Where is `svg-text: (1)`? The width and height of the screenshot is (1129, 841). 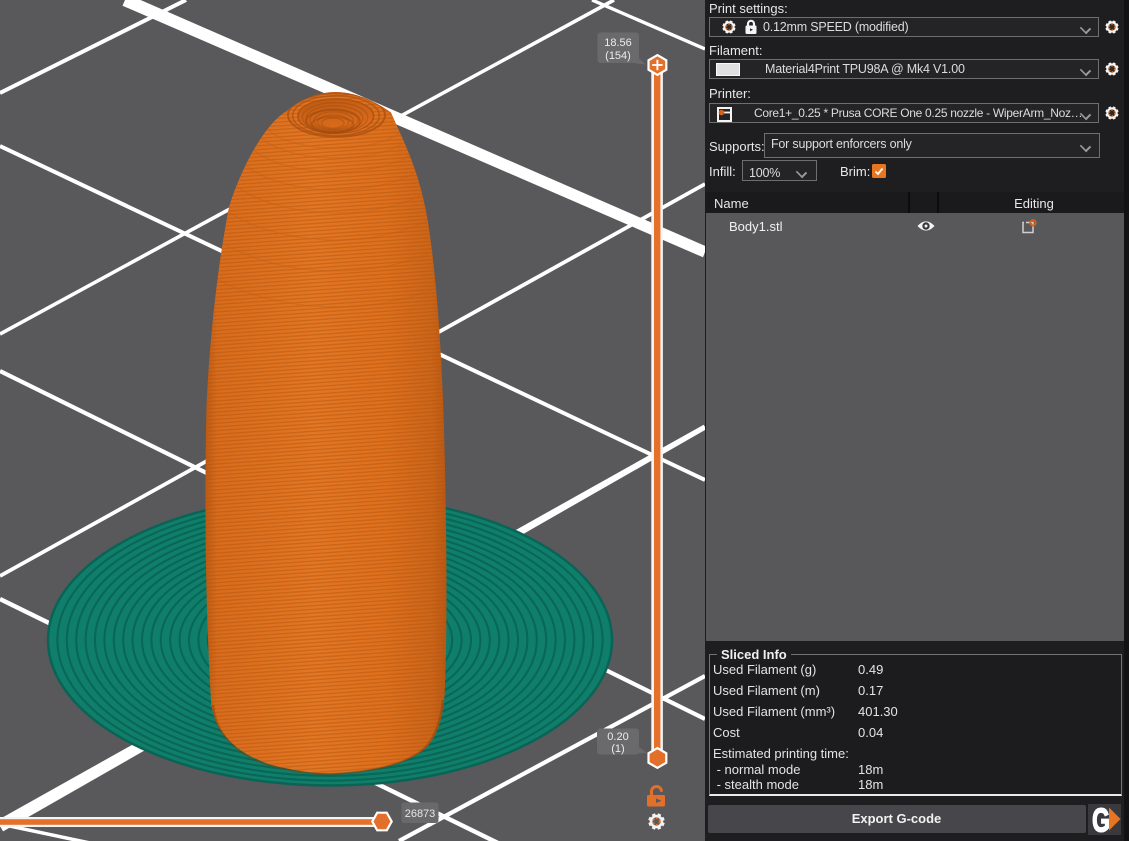
svg-text: (1) is located at coordinates (617, 749).